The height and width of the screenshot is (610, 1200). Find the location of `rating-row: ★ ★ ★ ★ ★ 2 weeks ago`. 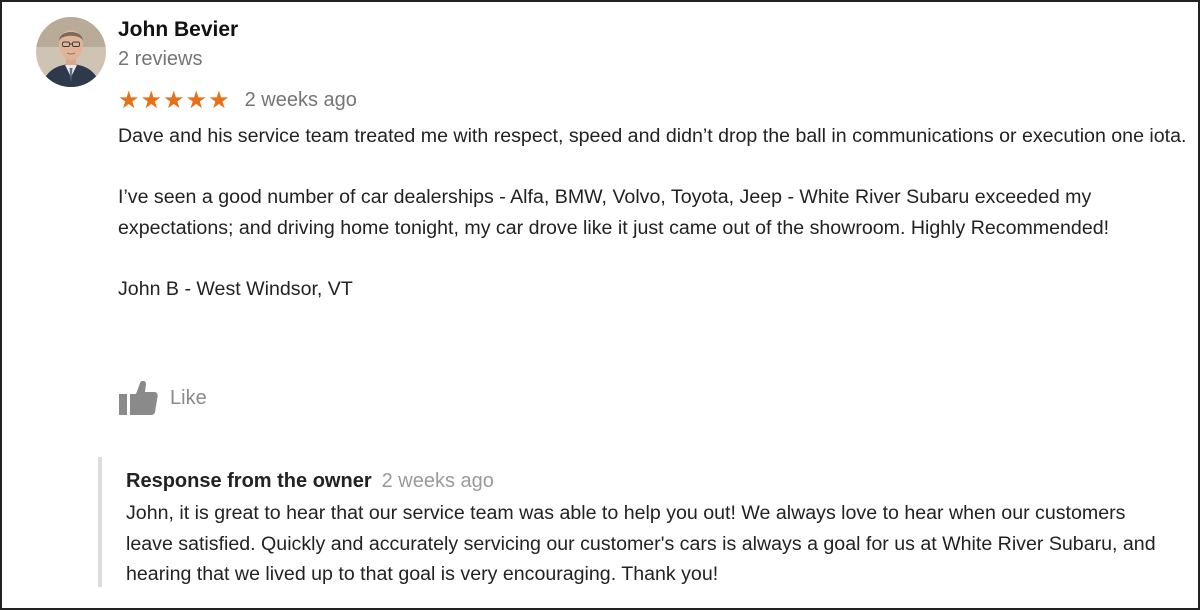

rating-row: ★ ★ ★ ★ ★ 2 weeks ago is located at coordinates (237, 100).